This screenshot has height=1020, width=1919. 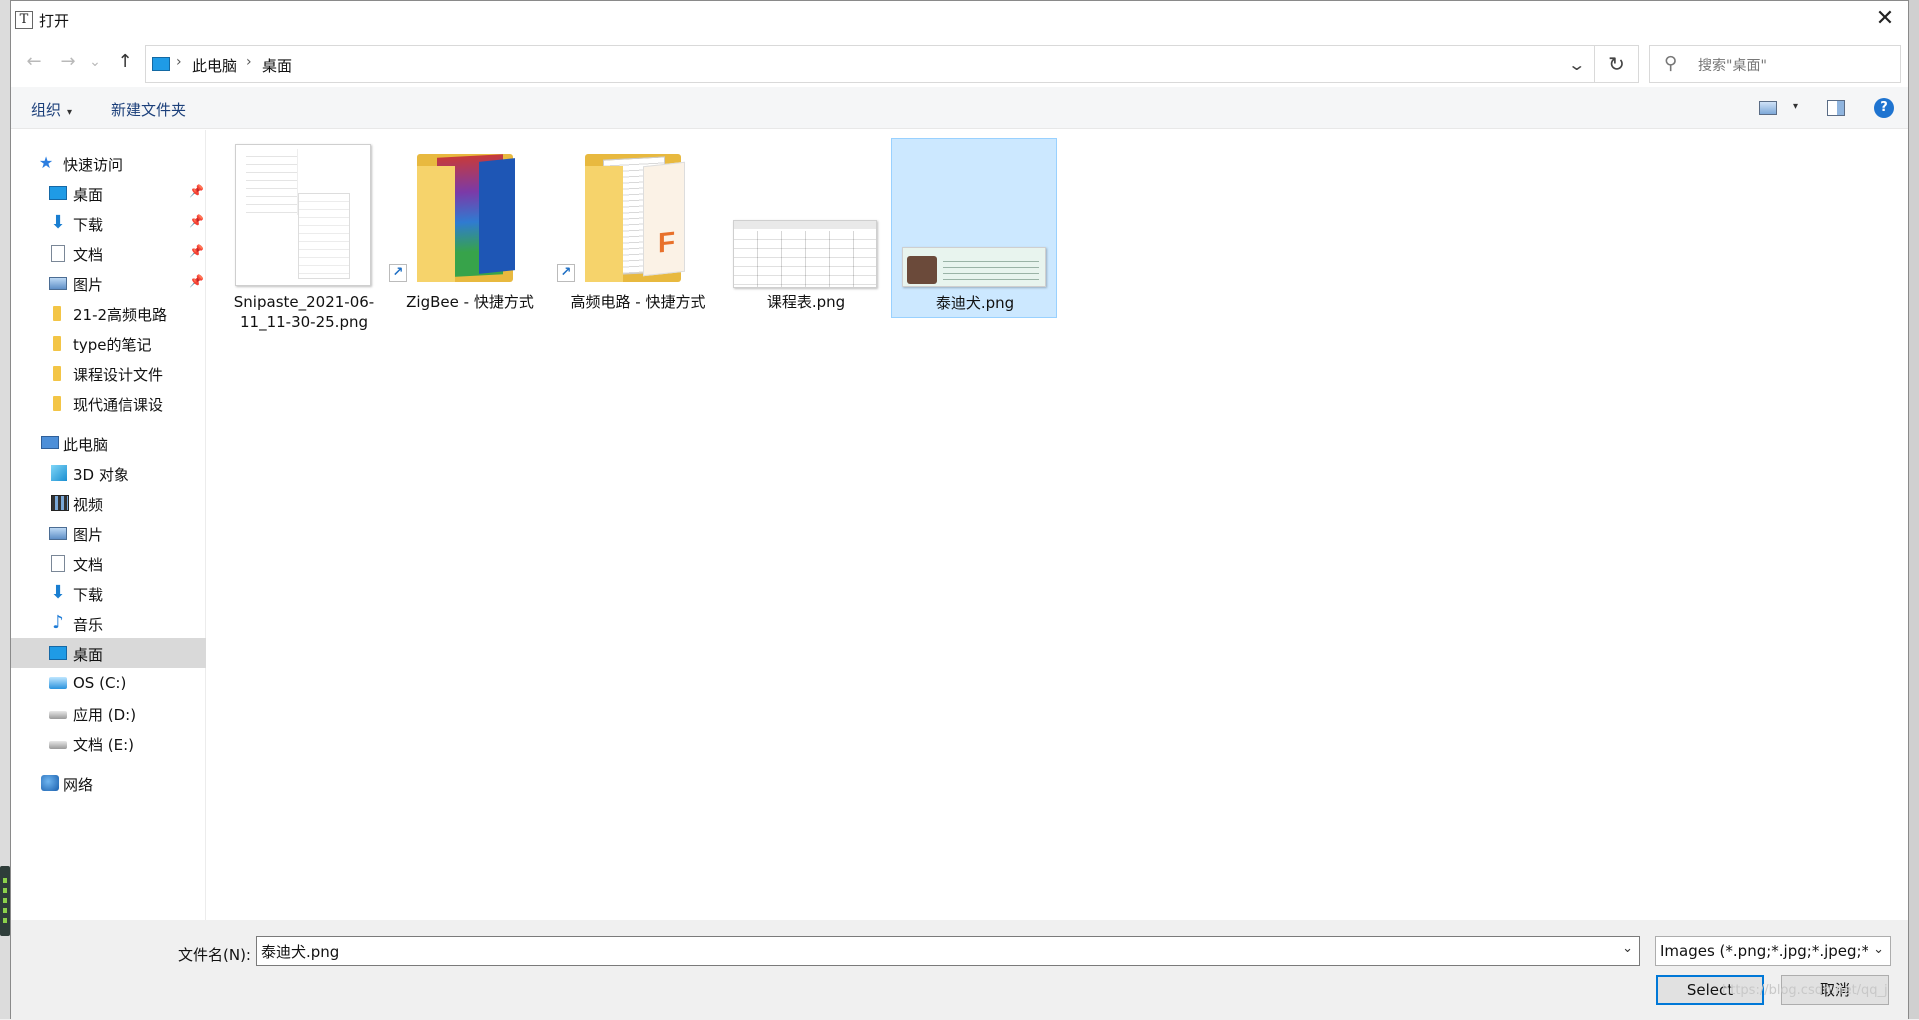 I want to click on background-app-meter, so click(x=5, y=901).